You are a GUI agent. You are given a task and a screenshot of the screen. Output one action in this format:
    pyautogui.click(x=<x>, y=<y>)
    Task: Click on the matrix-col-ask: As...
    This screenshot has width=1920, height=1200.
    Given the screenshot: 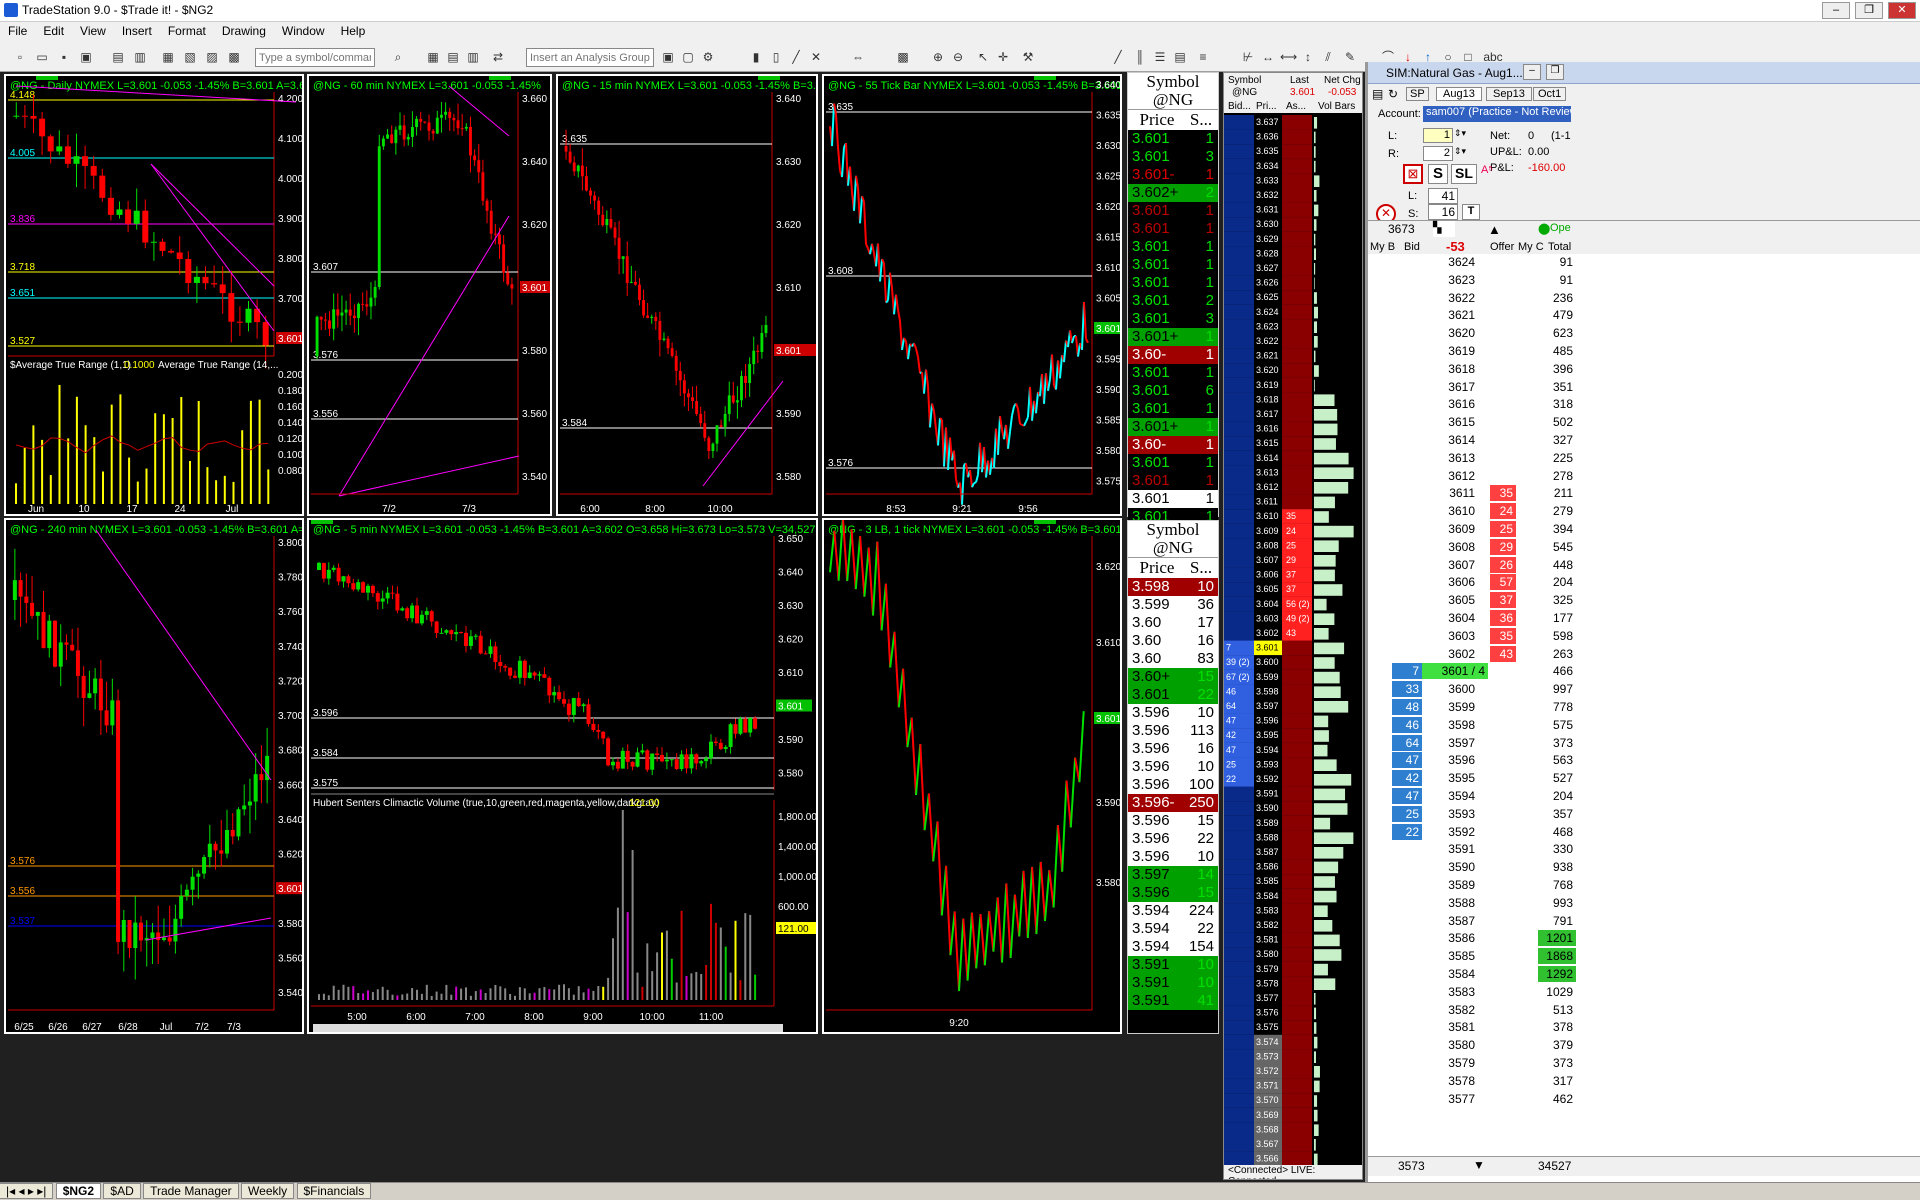 What is the action you would take?
    pyautogui.click(x=1296, y=106)
    